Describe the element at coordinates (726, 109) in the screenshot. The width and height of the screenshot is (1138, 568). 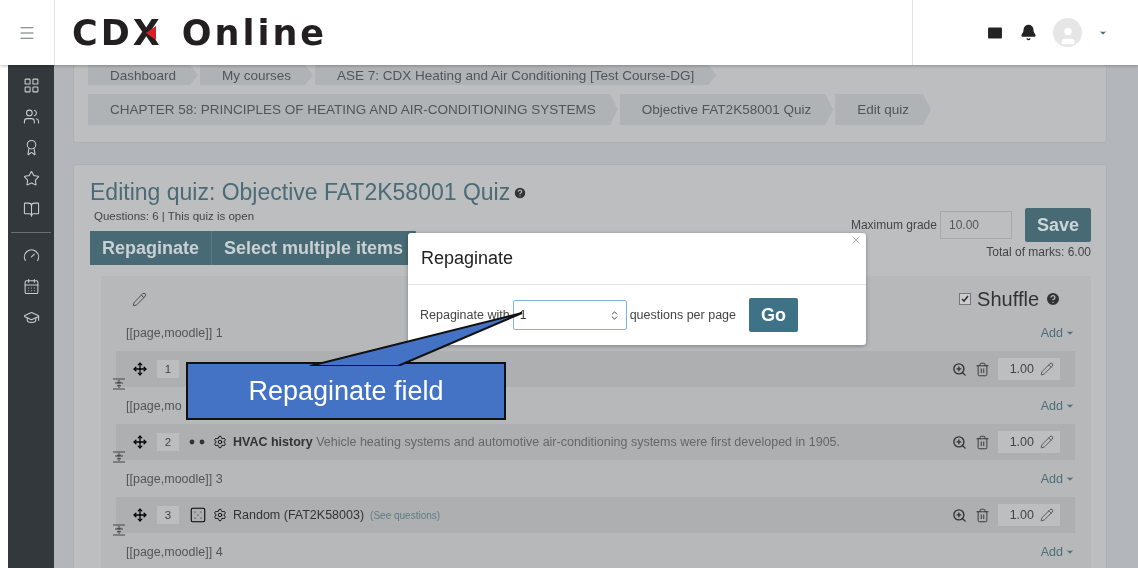
I see `breadcrumb-item: Objective FAT2K58001 Quiz` at that location.